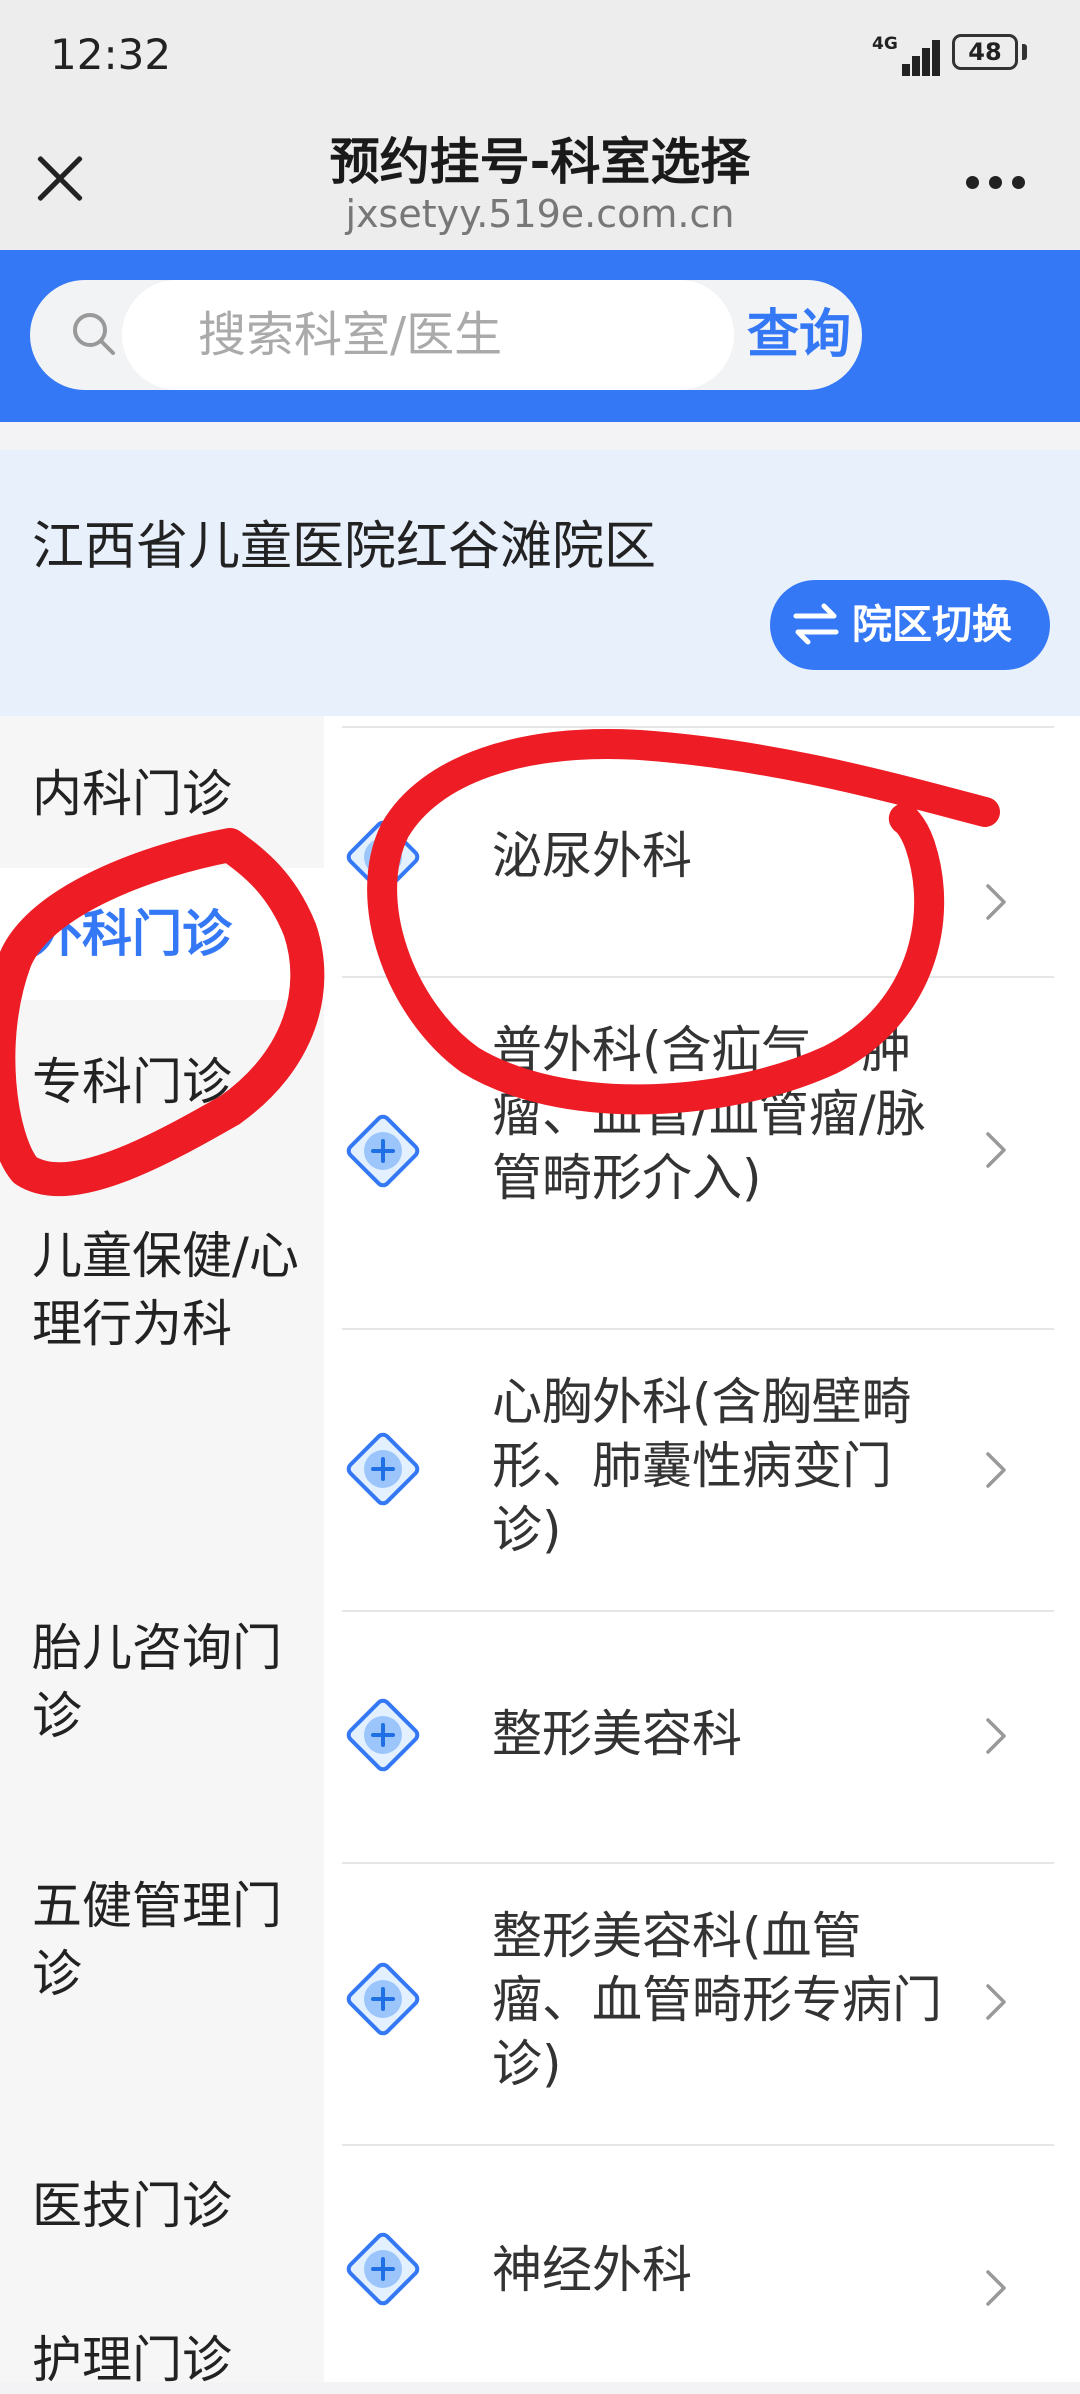 This screenshot has height=2394, width=1080. What do you see at coordinates (617, 1734) in the screenshot?
I see `department-name: 整形美容科` at bounding box center [617, 1734].